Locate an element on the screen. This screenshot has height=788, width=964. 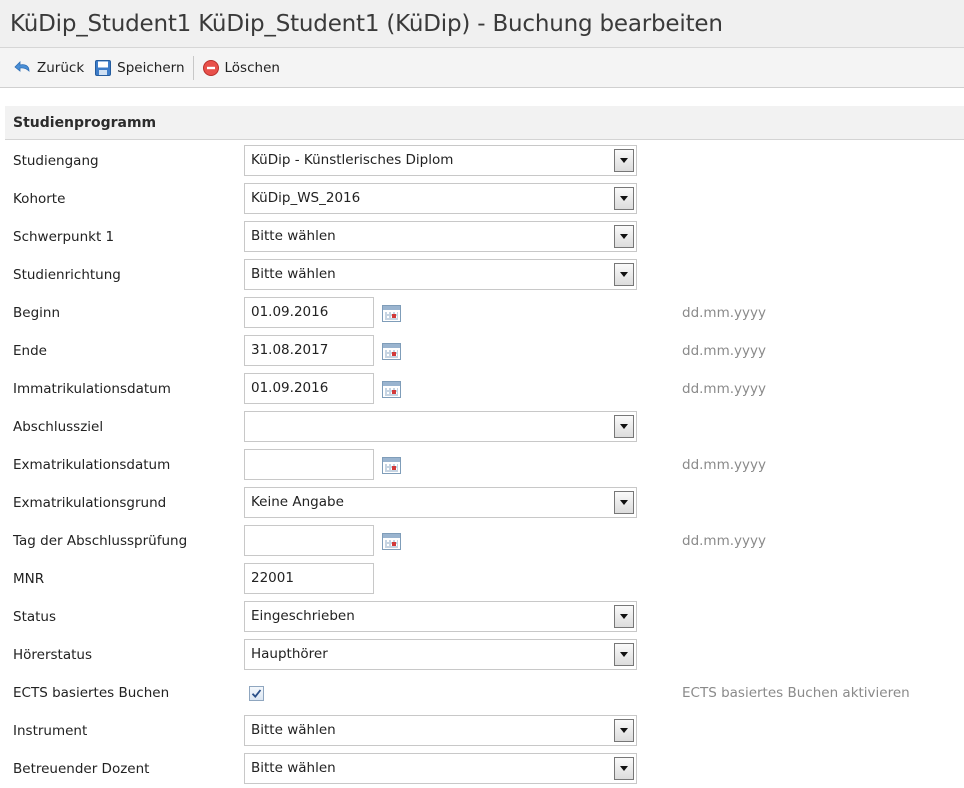
checkmark-icon is located at coordinates (256, 693).